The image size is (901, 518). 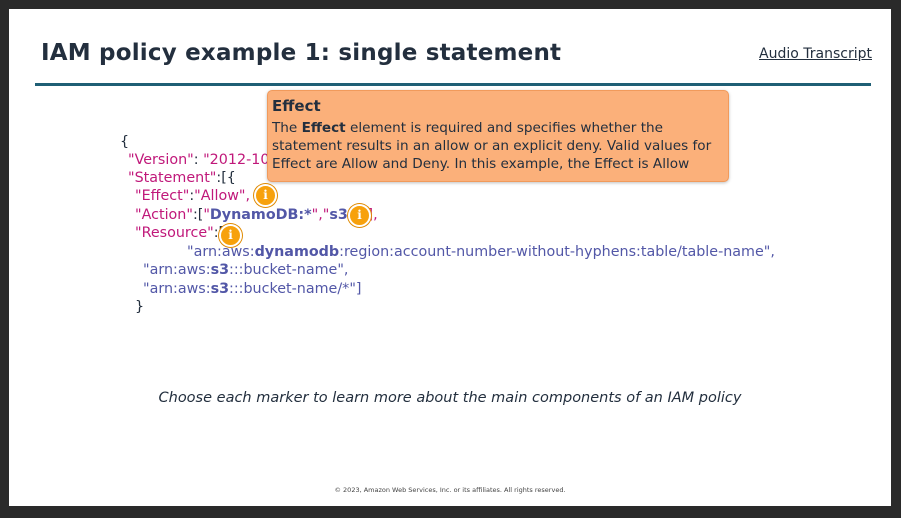 I want to click on version-key: "Version", so click(x=161, y=160).